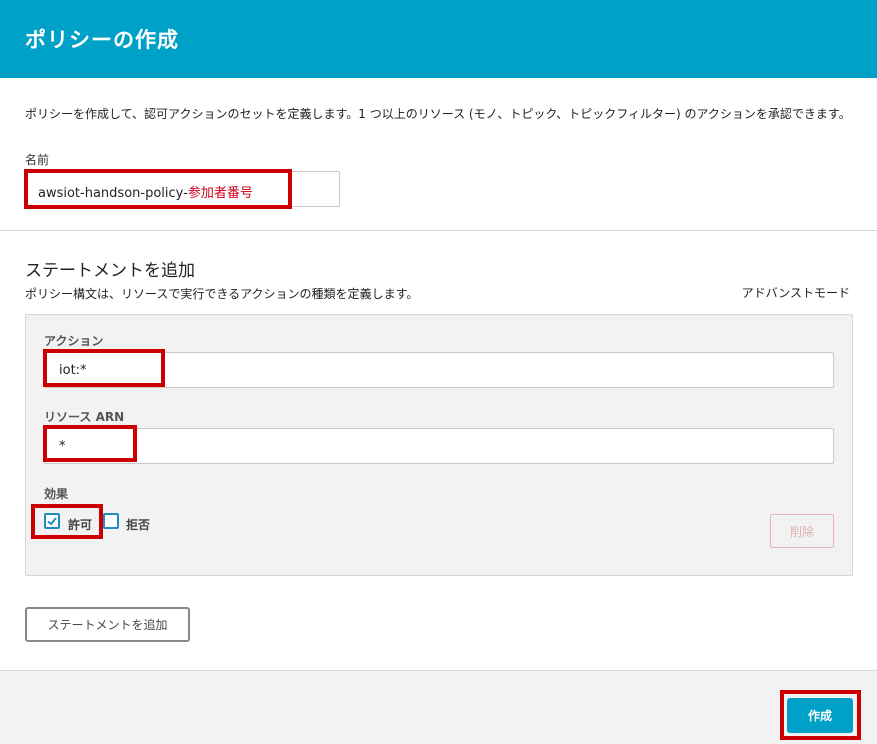 The width and height of the screenshot is (877, 744). What do you see at coordinates (56, 494) in the screenshot?
I see `effect-label: 効果` at bounding box center [56, 494].